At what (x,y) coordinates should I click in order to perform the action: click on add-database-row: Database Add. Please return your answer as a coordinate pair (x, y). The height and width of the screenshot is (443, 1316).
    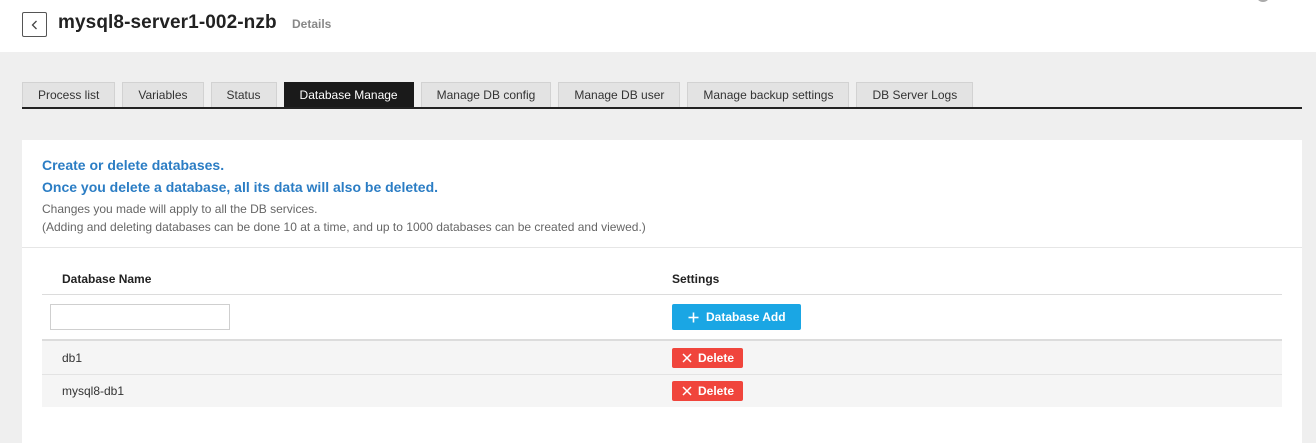
    Looking at the image, I should click on (662, 318).